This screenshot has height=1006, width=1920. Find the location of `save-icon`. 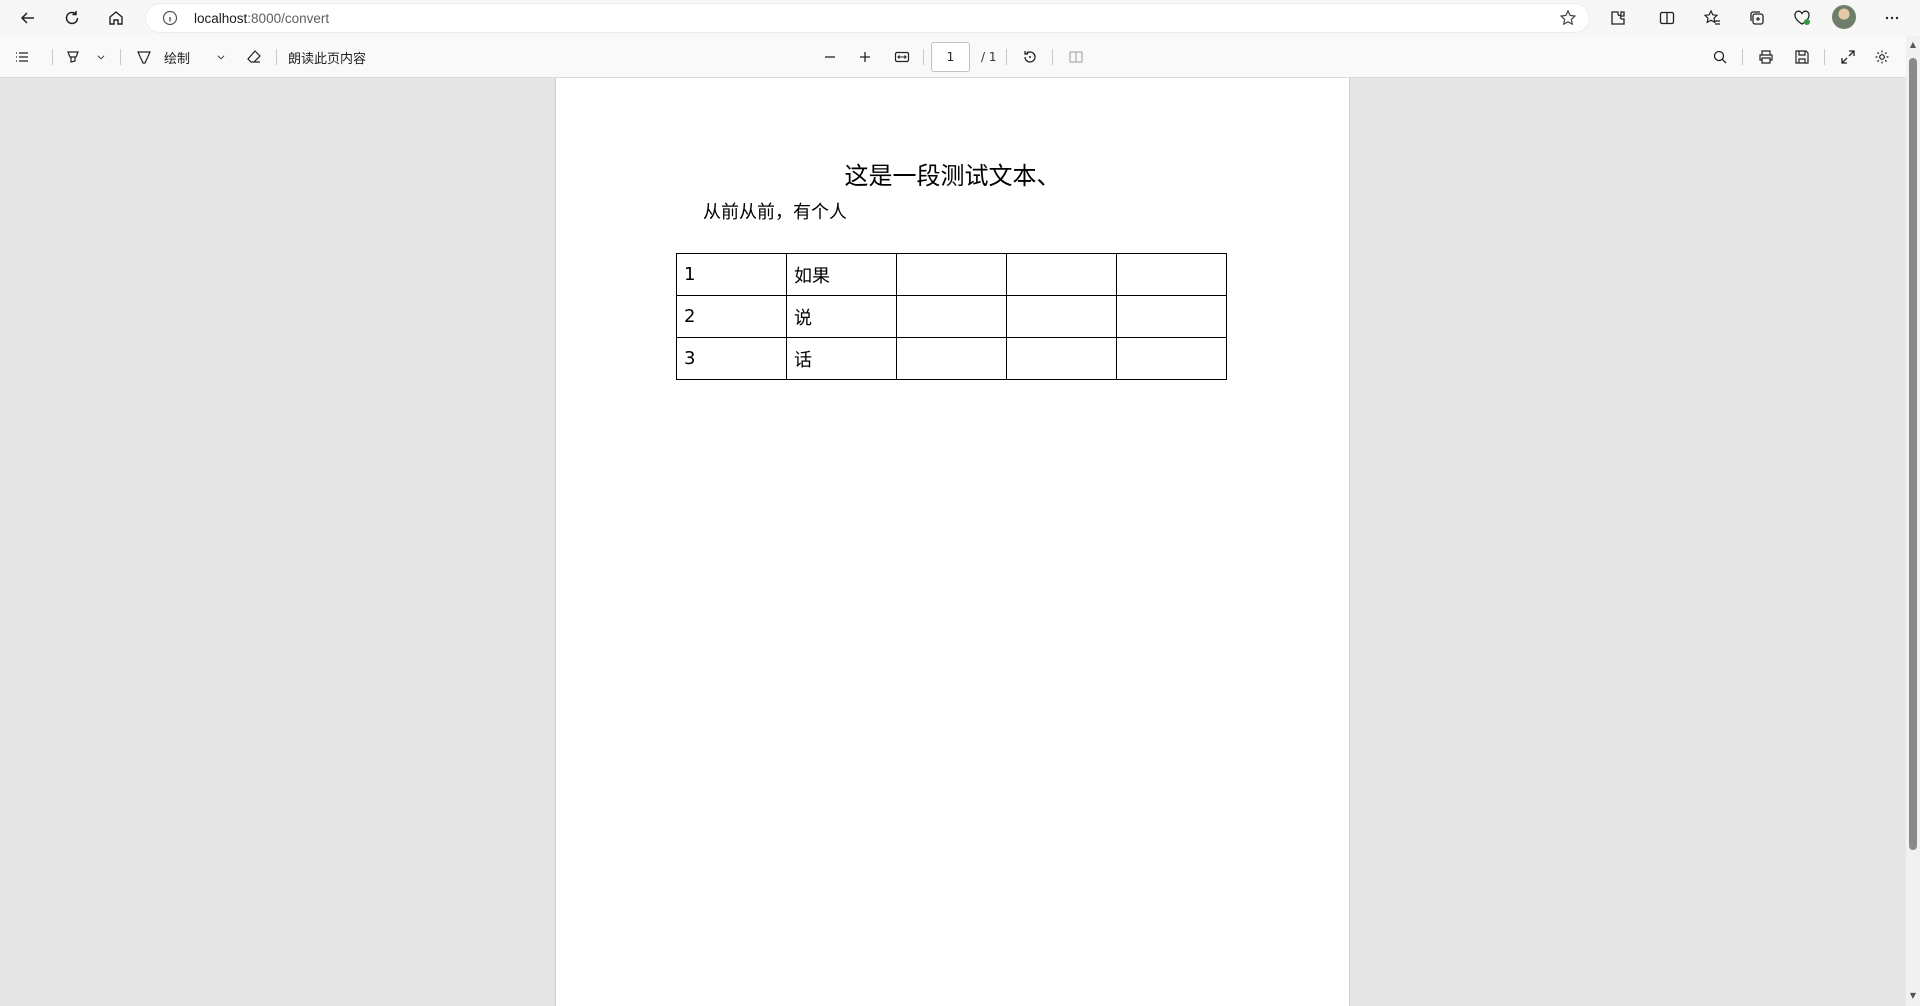

save-icon is located at coordinates (1802, 57).